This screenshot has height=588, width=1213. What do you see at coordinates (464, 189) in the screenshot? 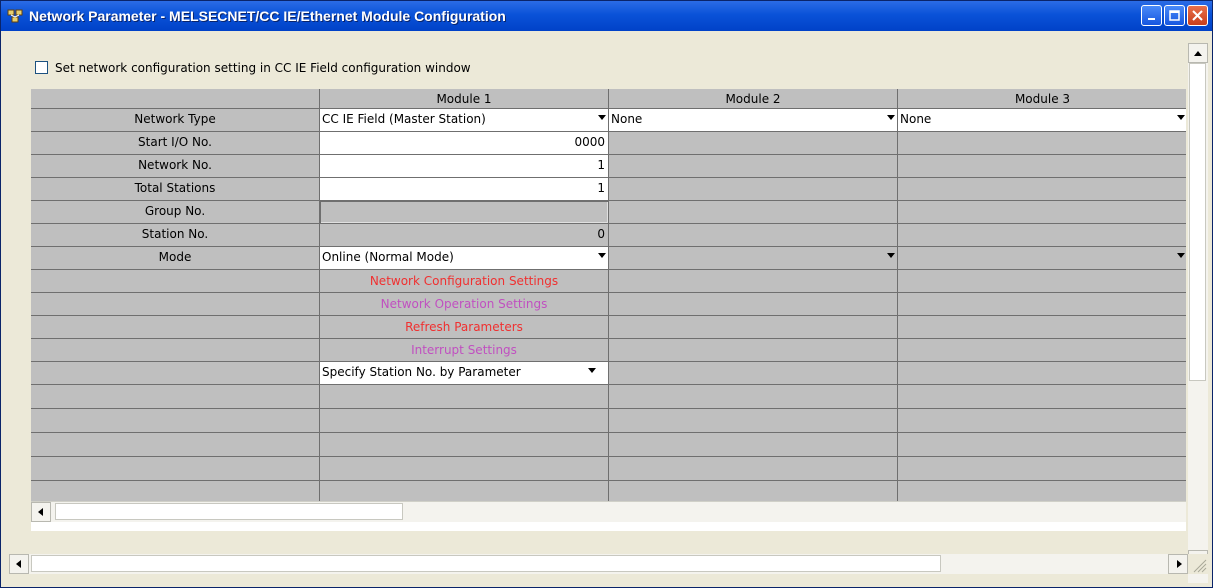
I see `module-1-total-stations-input: 1` at bounding box center [464, 189].